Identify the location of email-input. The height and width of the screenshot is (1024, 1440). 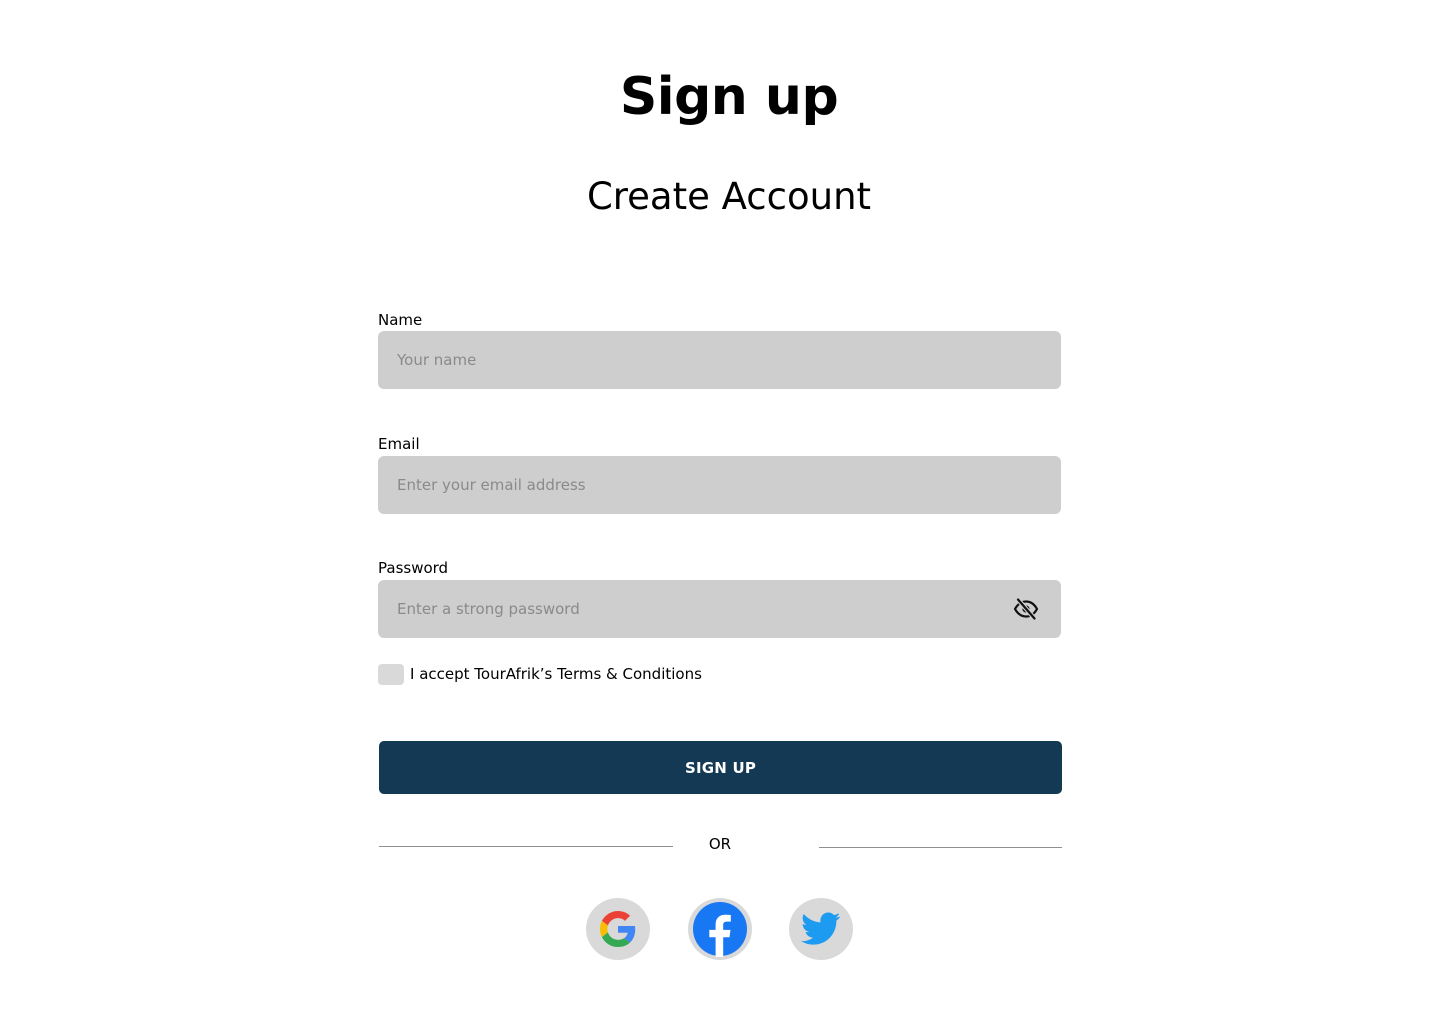
(719, 485).